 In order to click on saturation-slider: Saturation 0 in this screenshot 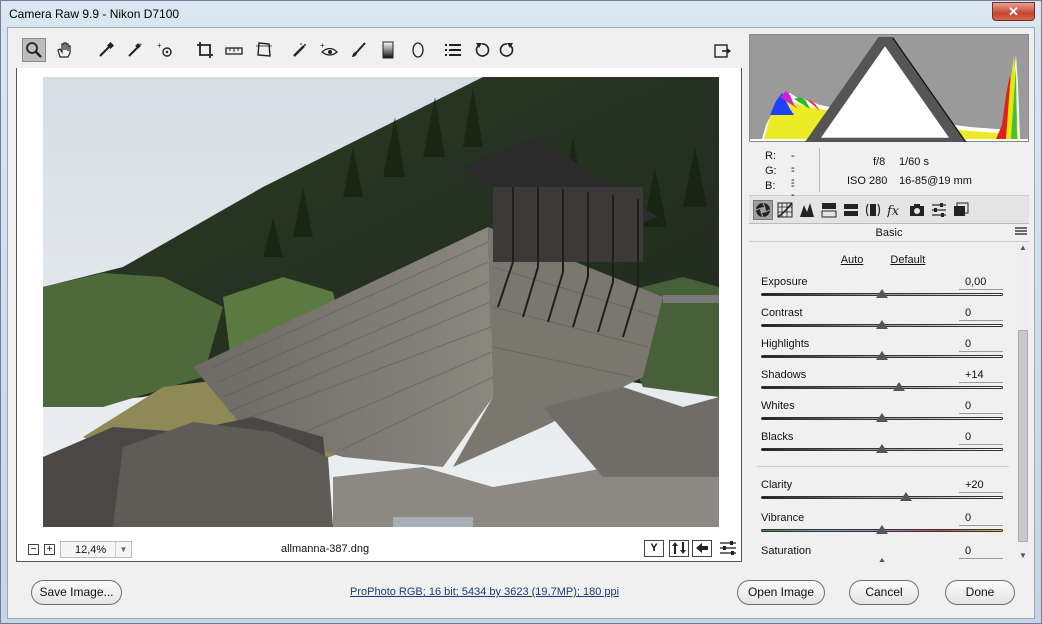, I will do `click(883, 553)`.